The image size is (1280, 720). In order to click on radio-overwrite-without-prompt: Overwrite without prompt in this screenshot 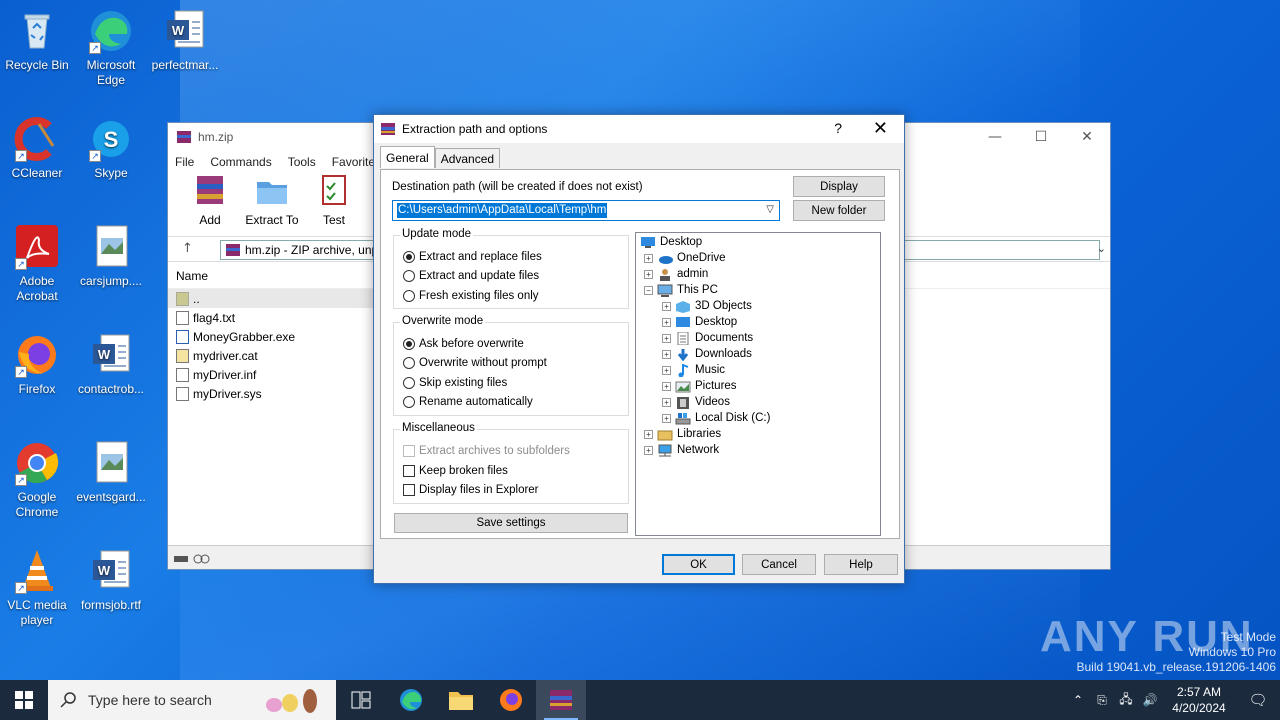, I will do `click(475, 363)`.